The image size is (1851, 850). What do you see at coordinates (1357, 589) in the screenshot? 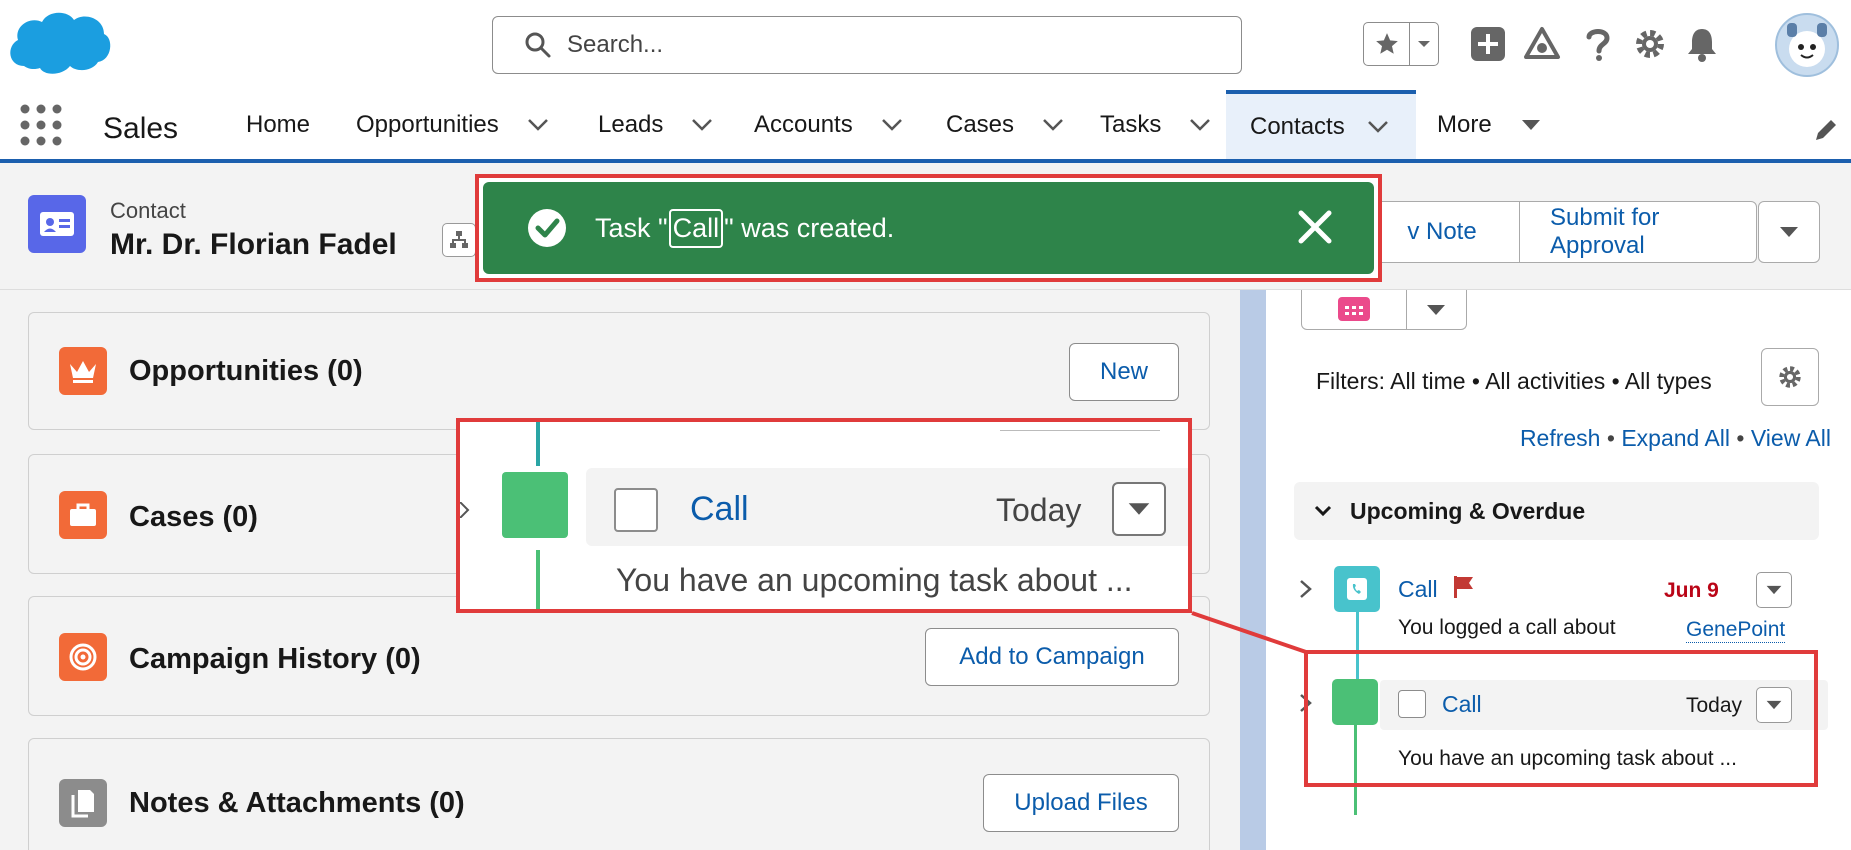
I see `call-log-icon` at bounding box center [1357, 589].